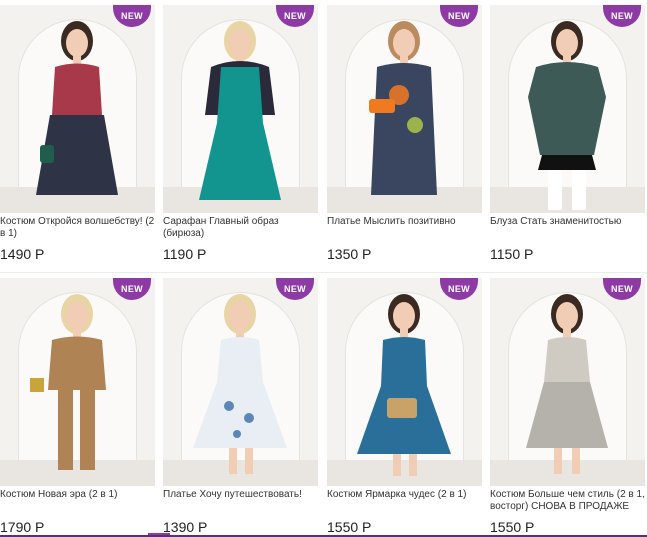 The image size is (647, 537). Describe the element at coordinates (349, 254) in the screenshot. I see `product-price: 1350 Р` at that location.